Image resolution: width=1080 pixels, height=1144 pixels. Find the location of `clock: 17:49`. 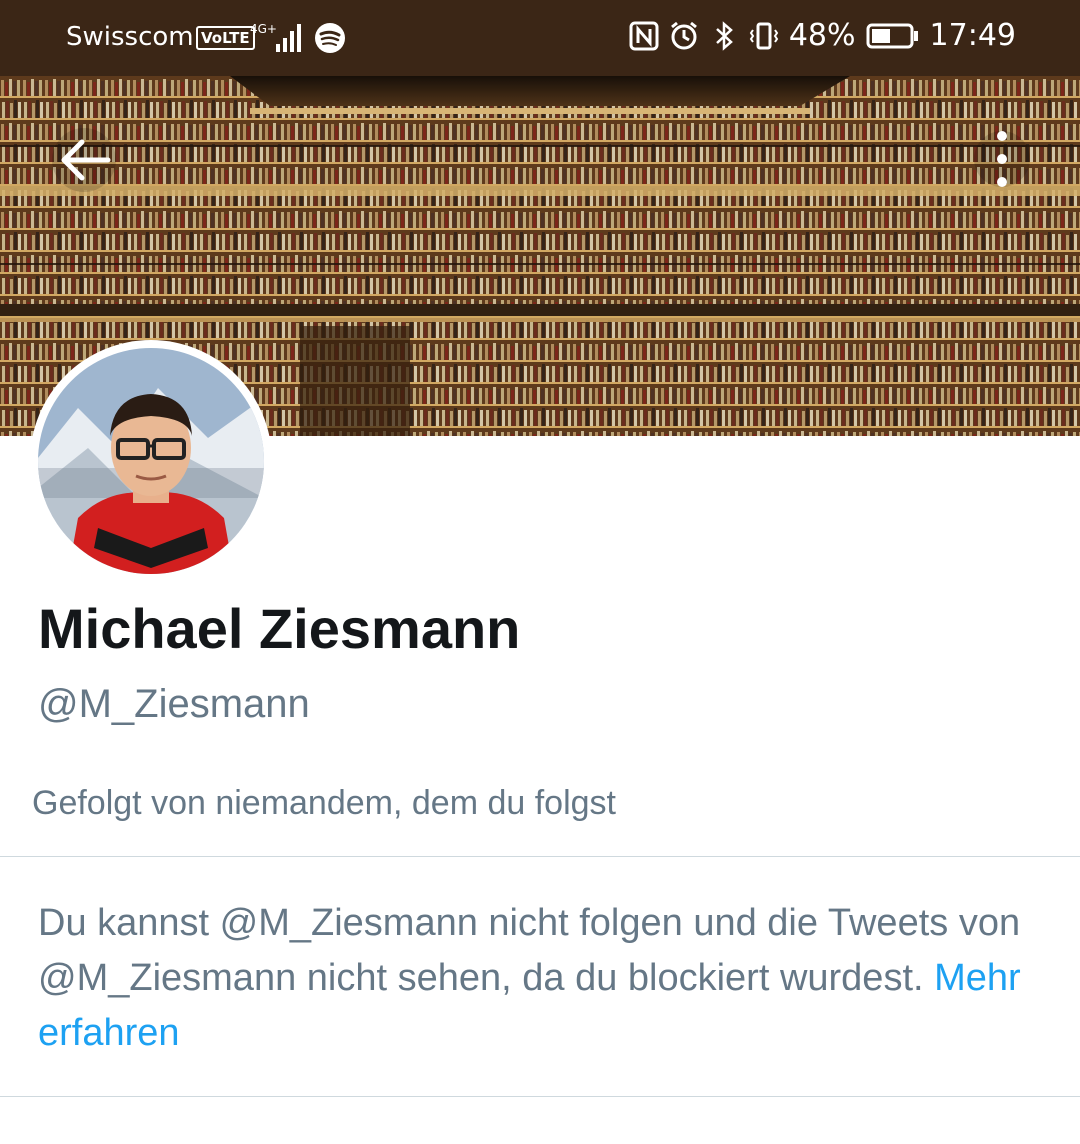

clock: 17:49 is located at coordinates (972, 35).